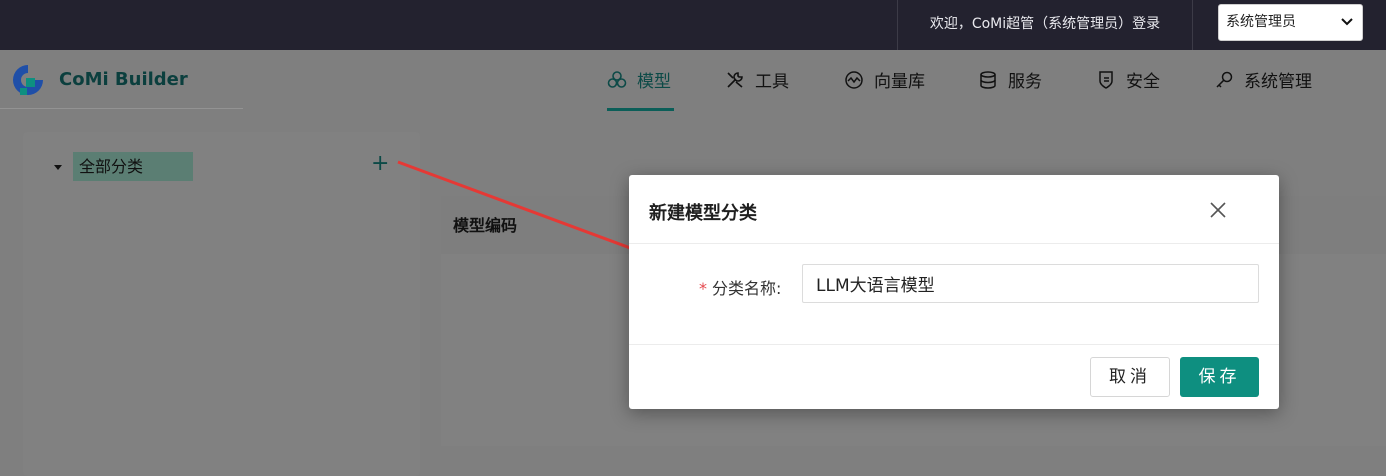 This screenshot has width=1386, height=476. What do you see at coordinates (693, 25) in the screenshot?
I see `top-bar: 欢迎，CoMi超管（系统管理员）登录 系统管理员` at bounding box center [693, 25].